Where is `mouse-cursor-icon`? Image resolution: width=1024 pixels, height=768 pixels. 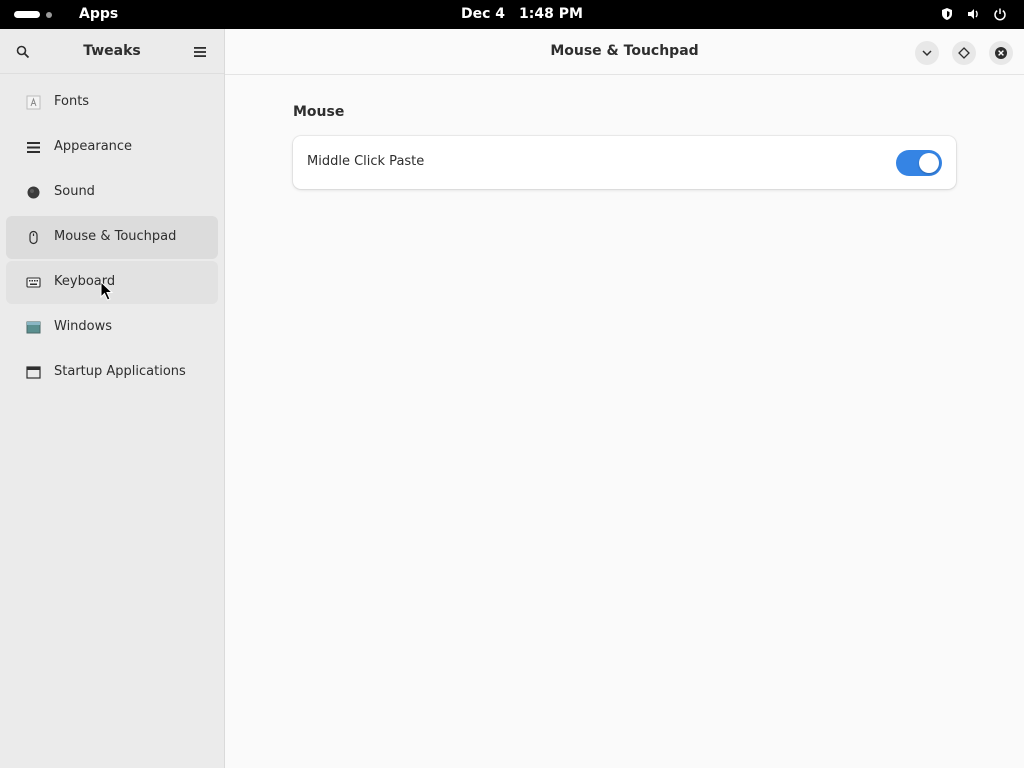 mouse-cursor-icon is located at coordinates (107, 291).